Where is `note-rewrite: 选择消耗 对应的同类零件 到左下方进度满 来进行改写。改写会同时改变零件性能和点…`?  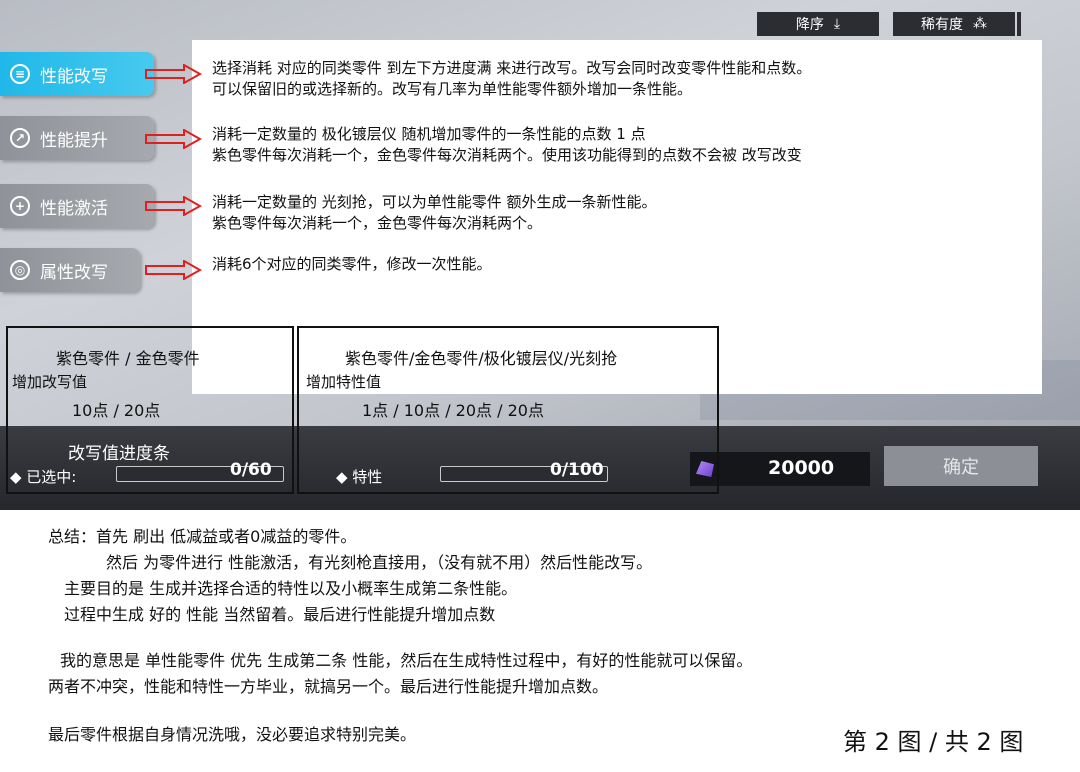
note-rewrite: 选择消耗 对应的同类零件 到左下方进度满 来进行改写。改写会同时改变零件性能和点… is located at coordinates (511, 79).